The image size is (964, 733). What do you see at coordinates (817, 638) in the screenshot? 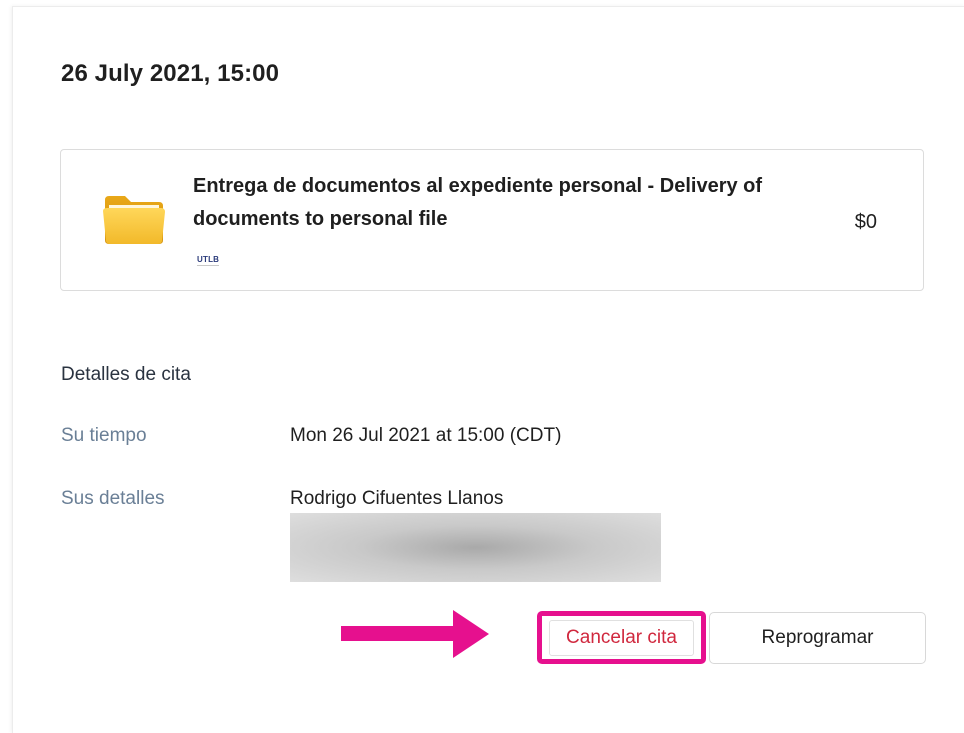
I see `reschedule-button: Reprogramar` at bounding box center [817, 638].